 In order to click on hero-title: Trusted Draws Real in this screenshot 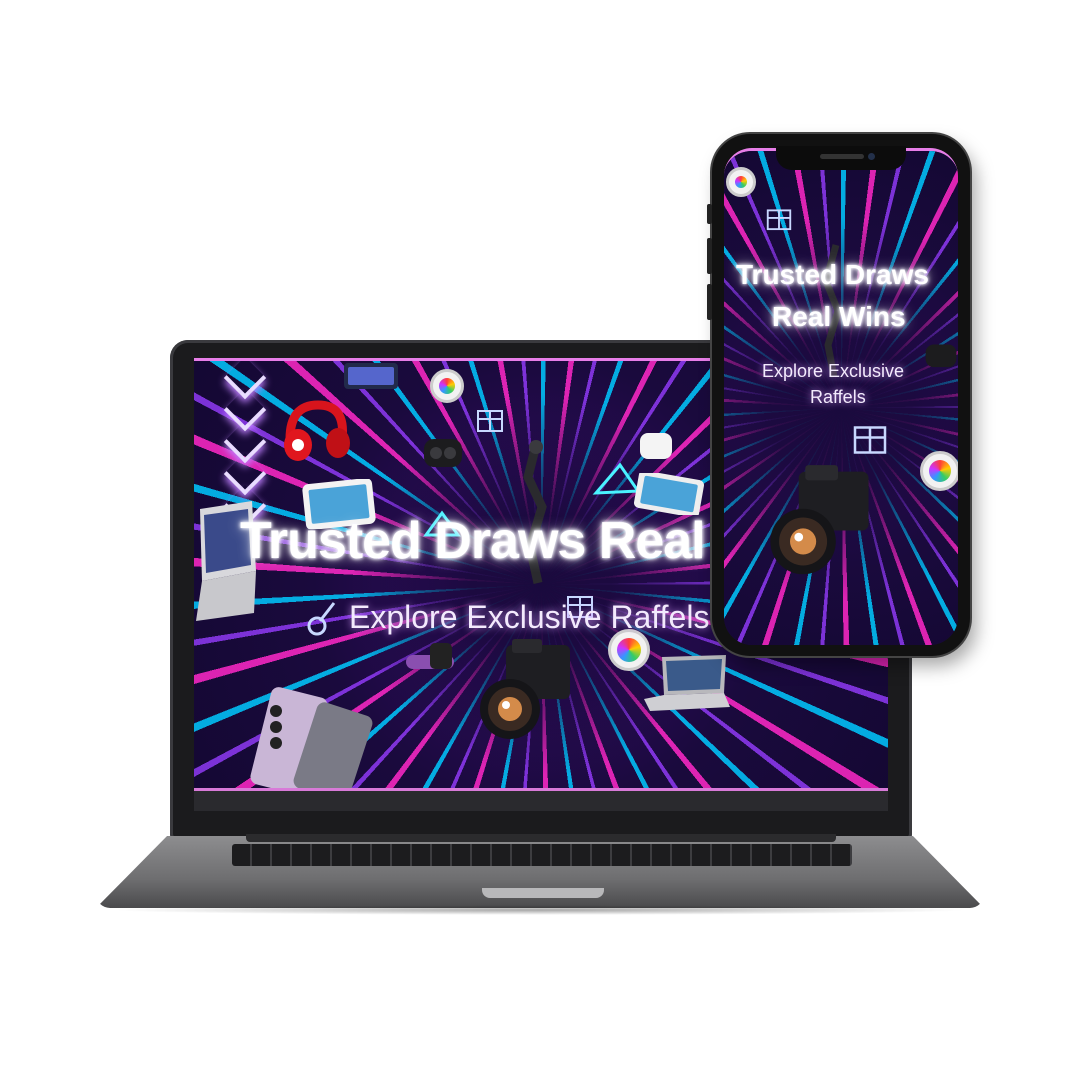, I will do `click(473, 541)`.